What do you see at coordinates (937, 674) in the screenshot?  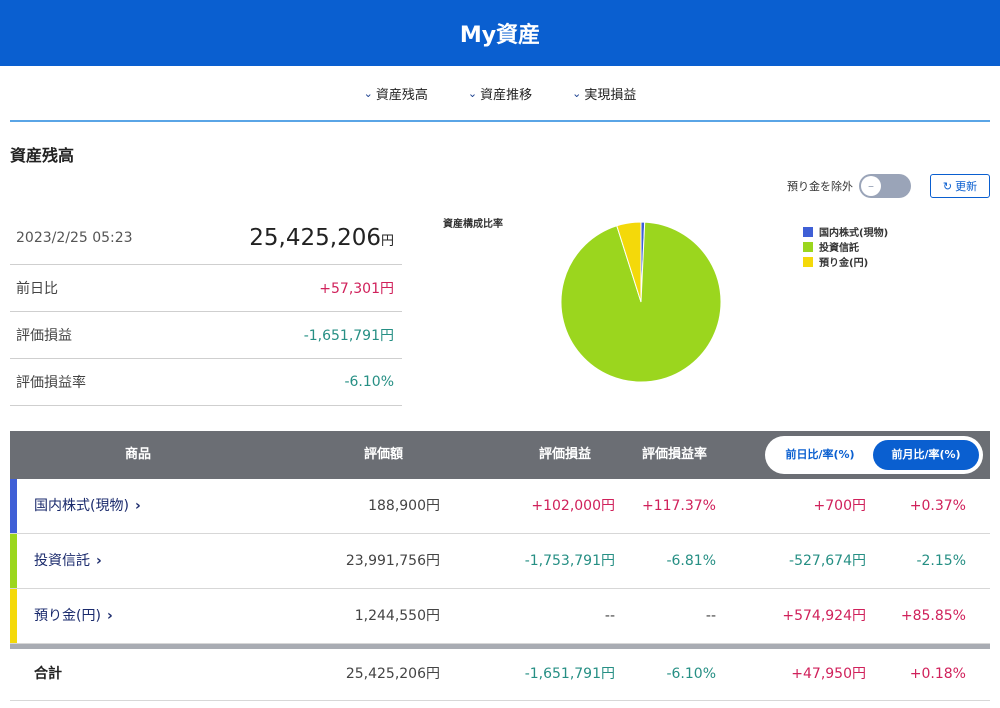 I see `total-change-rate: +0.18%` at bounding box center [937, 674].